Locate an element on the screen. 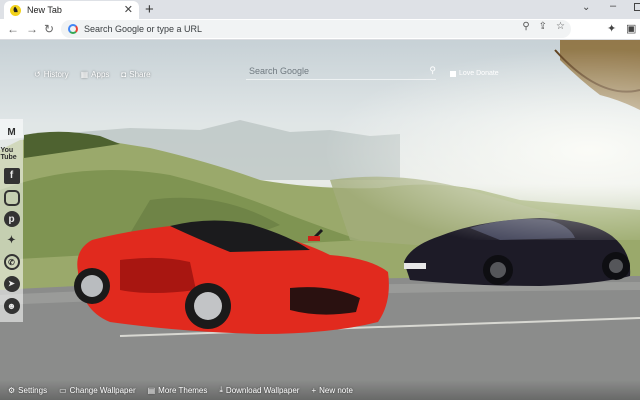 The height and width of the screenshot is (400, 640). twitter-icon: ✦ is located at coordinates (12, 241).